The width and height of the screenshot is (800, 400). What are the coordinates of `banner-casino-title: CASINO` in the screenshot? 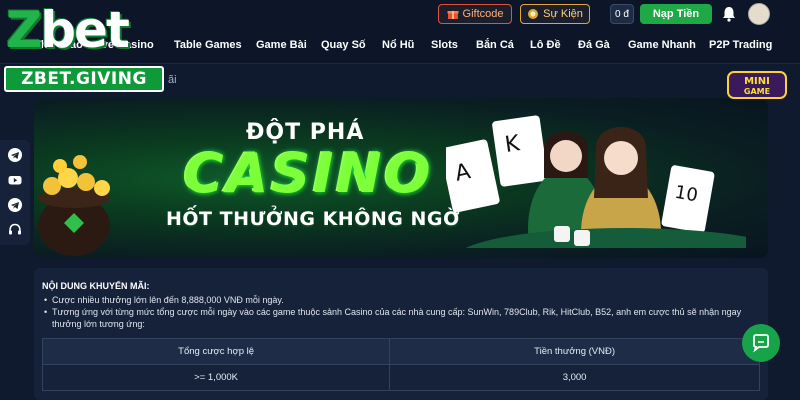 It's located at (309, 173).